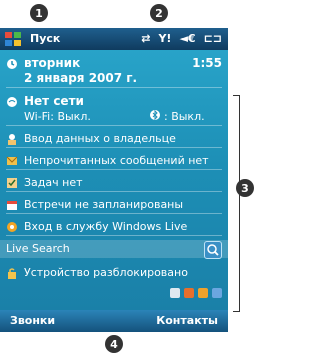 The height and width of the screenshot is (357, 320). I want to click on live-search-label: Live Search, so click(38, 248).